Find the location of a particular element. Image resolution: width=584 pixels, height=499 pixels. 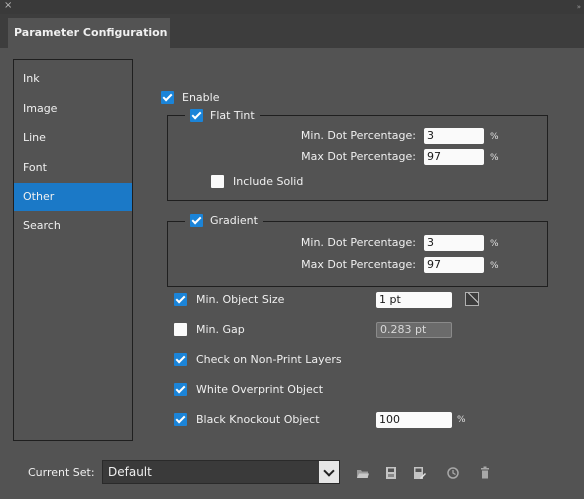

current-set-label: Current Set: is located at coordinates (61, 472).